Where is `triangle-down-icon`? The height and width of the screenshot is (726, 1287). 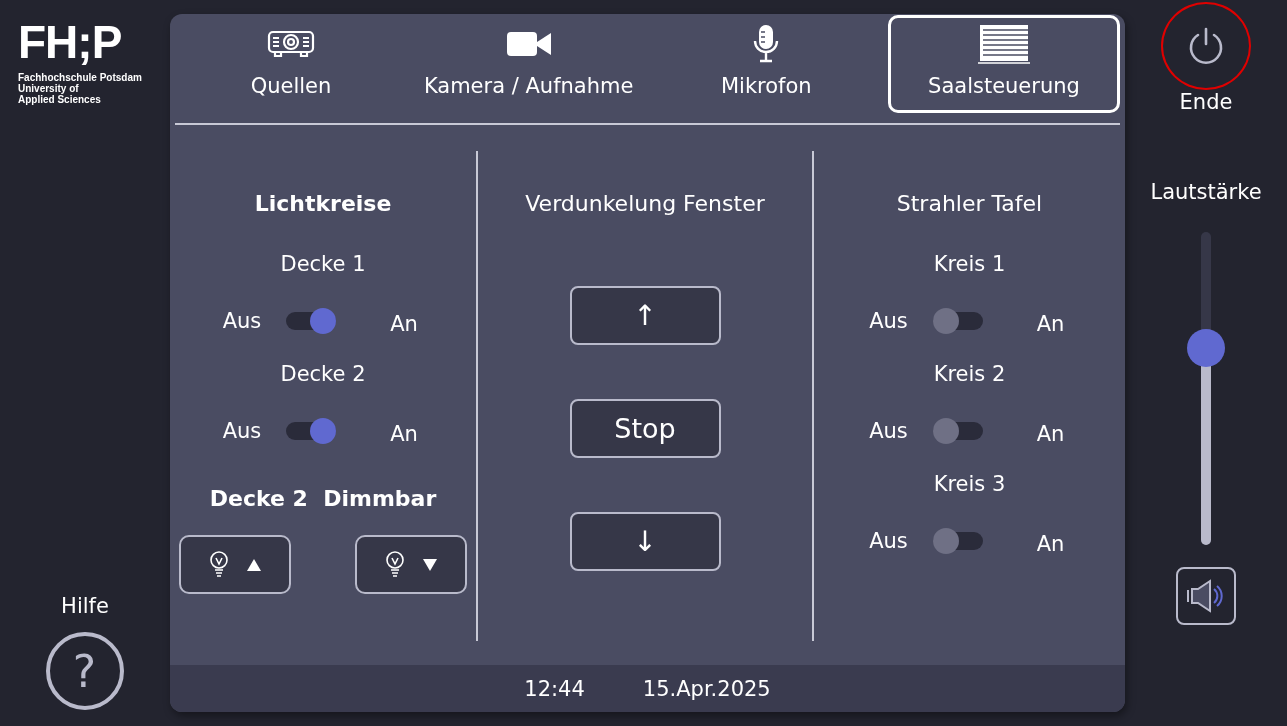
triangle-down-icon is located at coordinates (430, 564).